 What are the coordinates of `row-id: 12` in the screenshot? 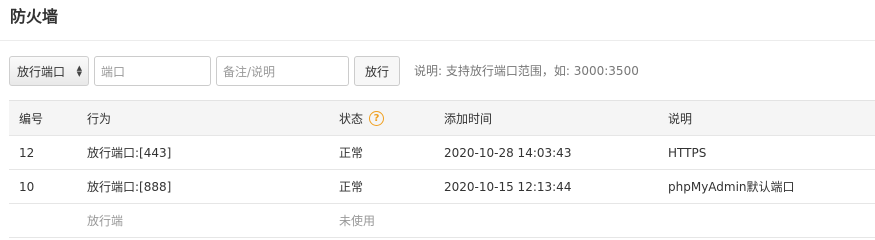 It's located at (27, 152).